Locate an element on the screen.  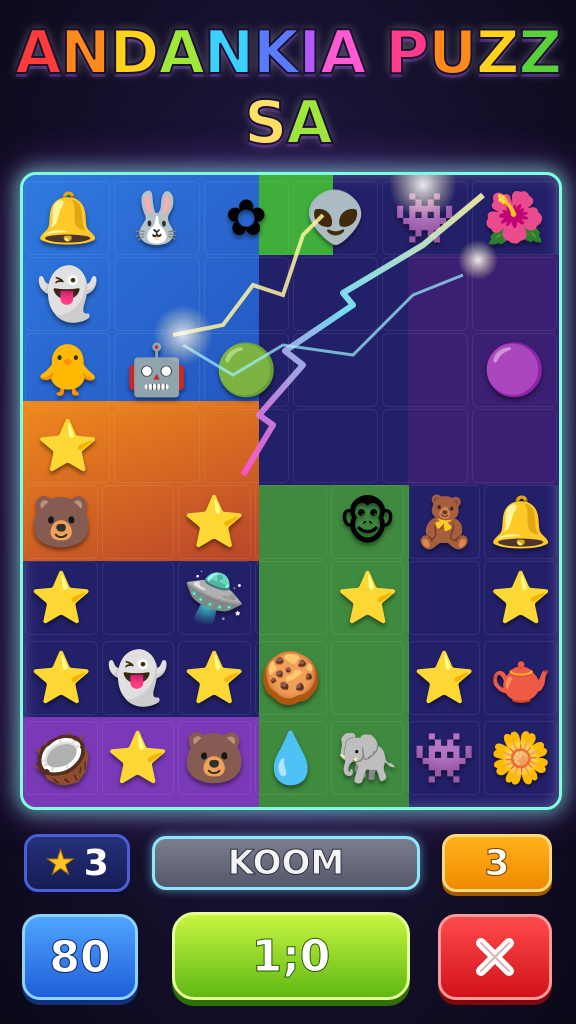
stars-count: 3 is located at coordinates (96, 863).